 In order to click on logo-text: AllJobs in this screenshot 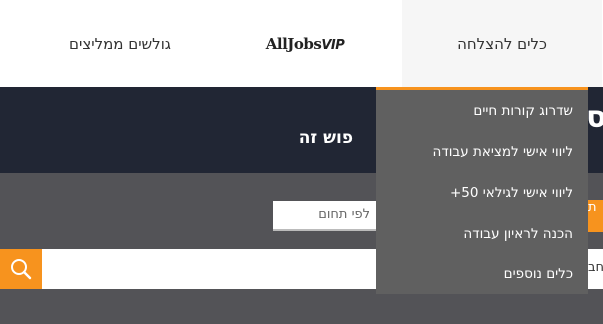, I will do `click(293, 43)`.